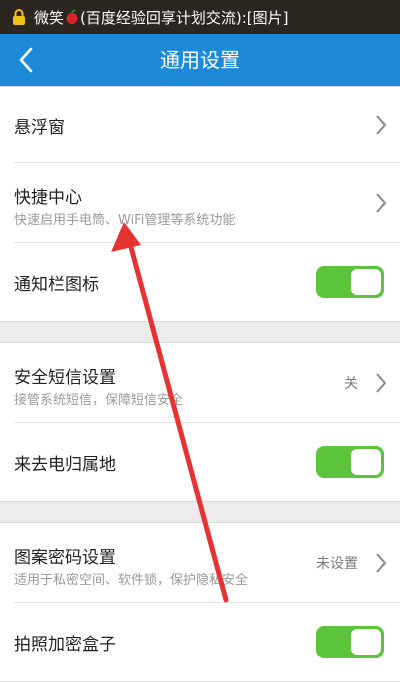 The height and width of the screenshot is (682, 400). Describe the element at coordinates (65, 645) in the screenshot. I see `photo-encrypt-box-title: 拍照加密盒子` at that location.